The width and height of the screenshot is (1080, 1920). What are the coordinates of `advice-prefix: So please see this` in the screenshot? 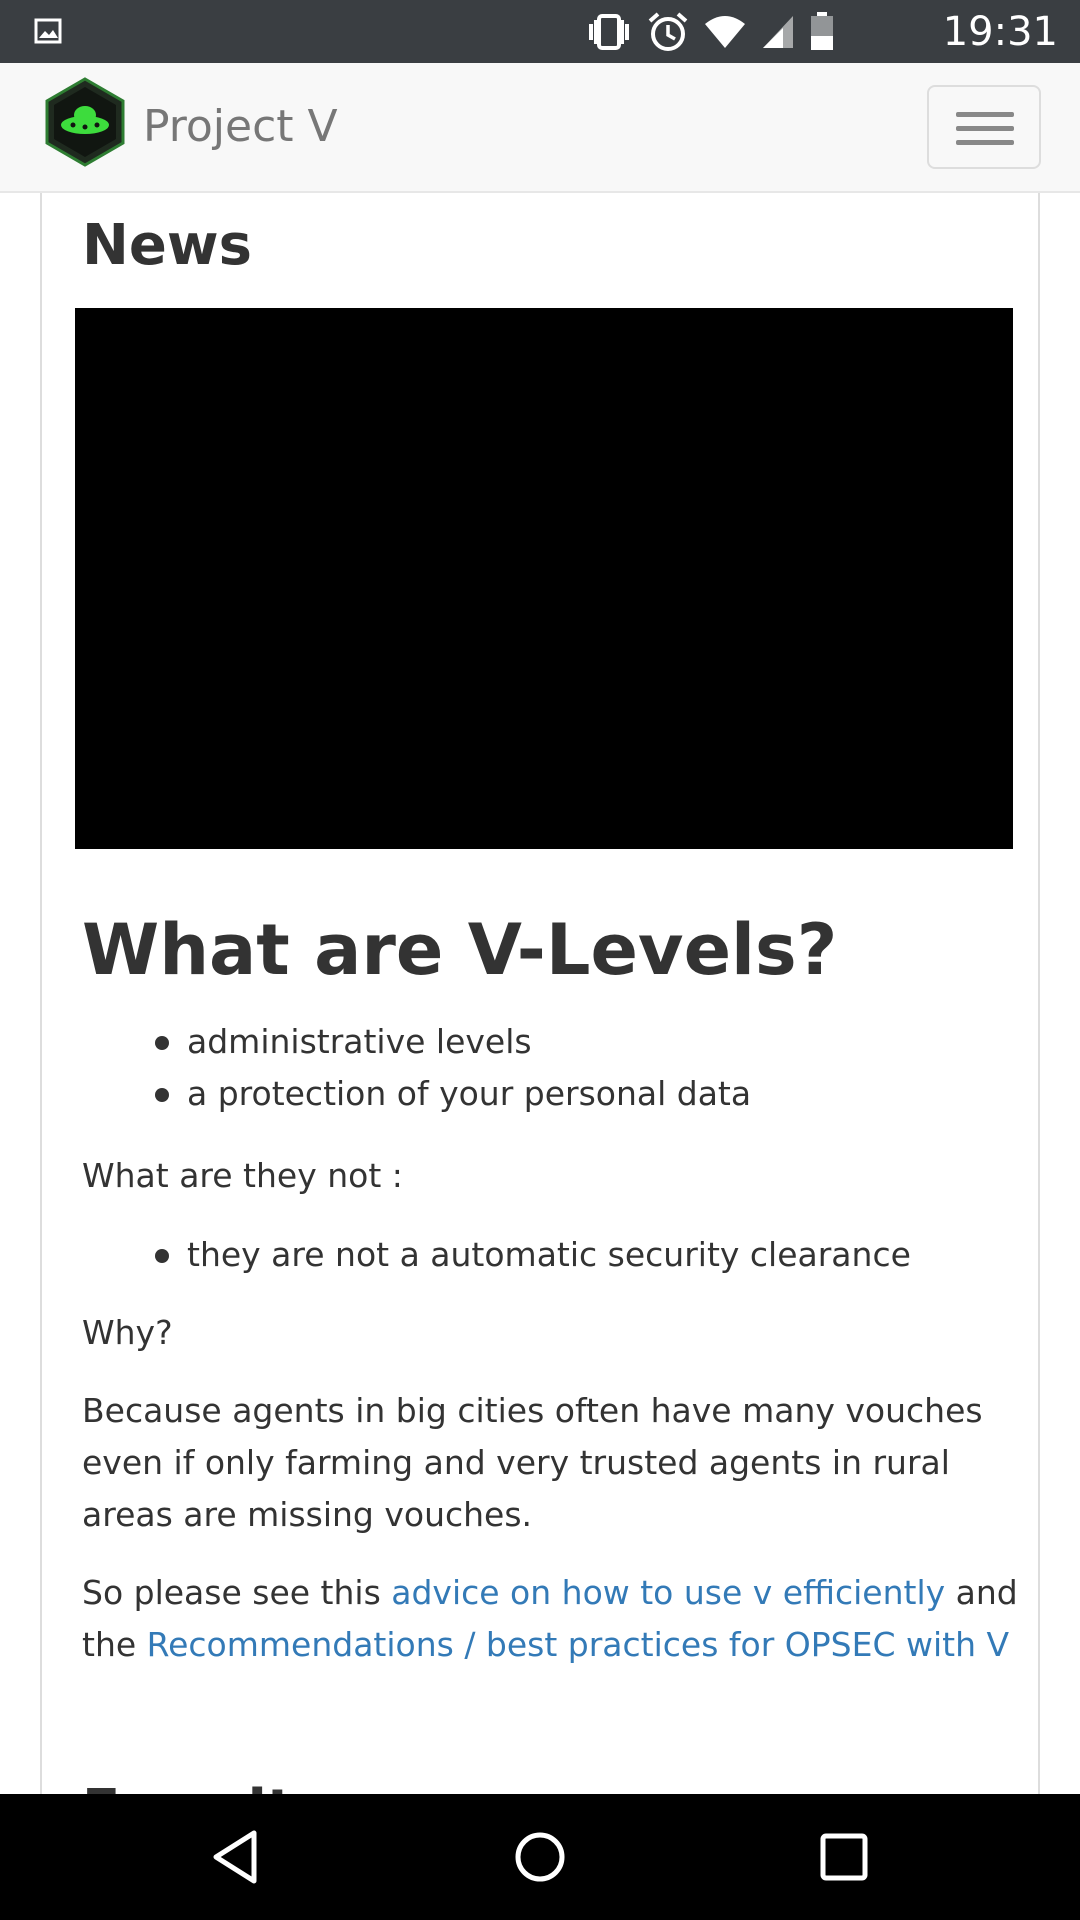 It's located at (237, 1592).